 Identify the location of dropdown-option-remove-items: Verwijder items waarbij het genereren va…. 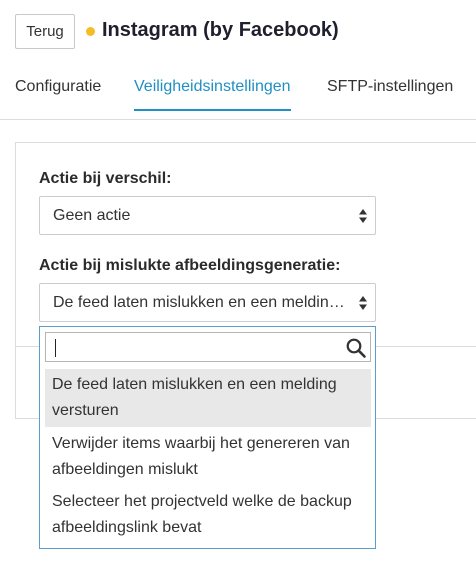
(208, 457).